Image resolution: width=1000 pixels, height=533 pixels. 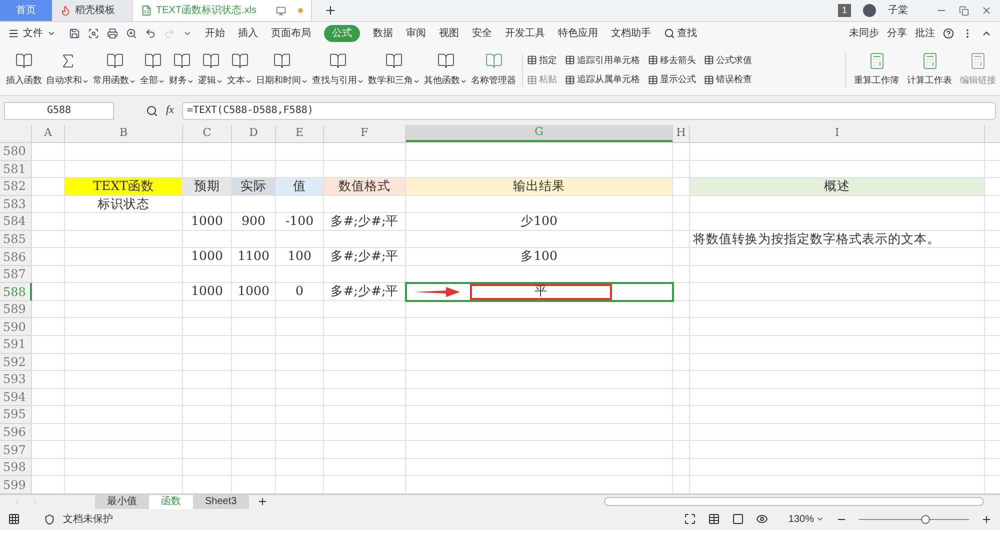 What do you see at coordinates (291, 33) in the screenshot?
I see `menu-tab: 页面布局` at bounding box center [291, 33].